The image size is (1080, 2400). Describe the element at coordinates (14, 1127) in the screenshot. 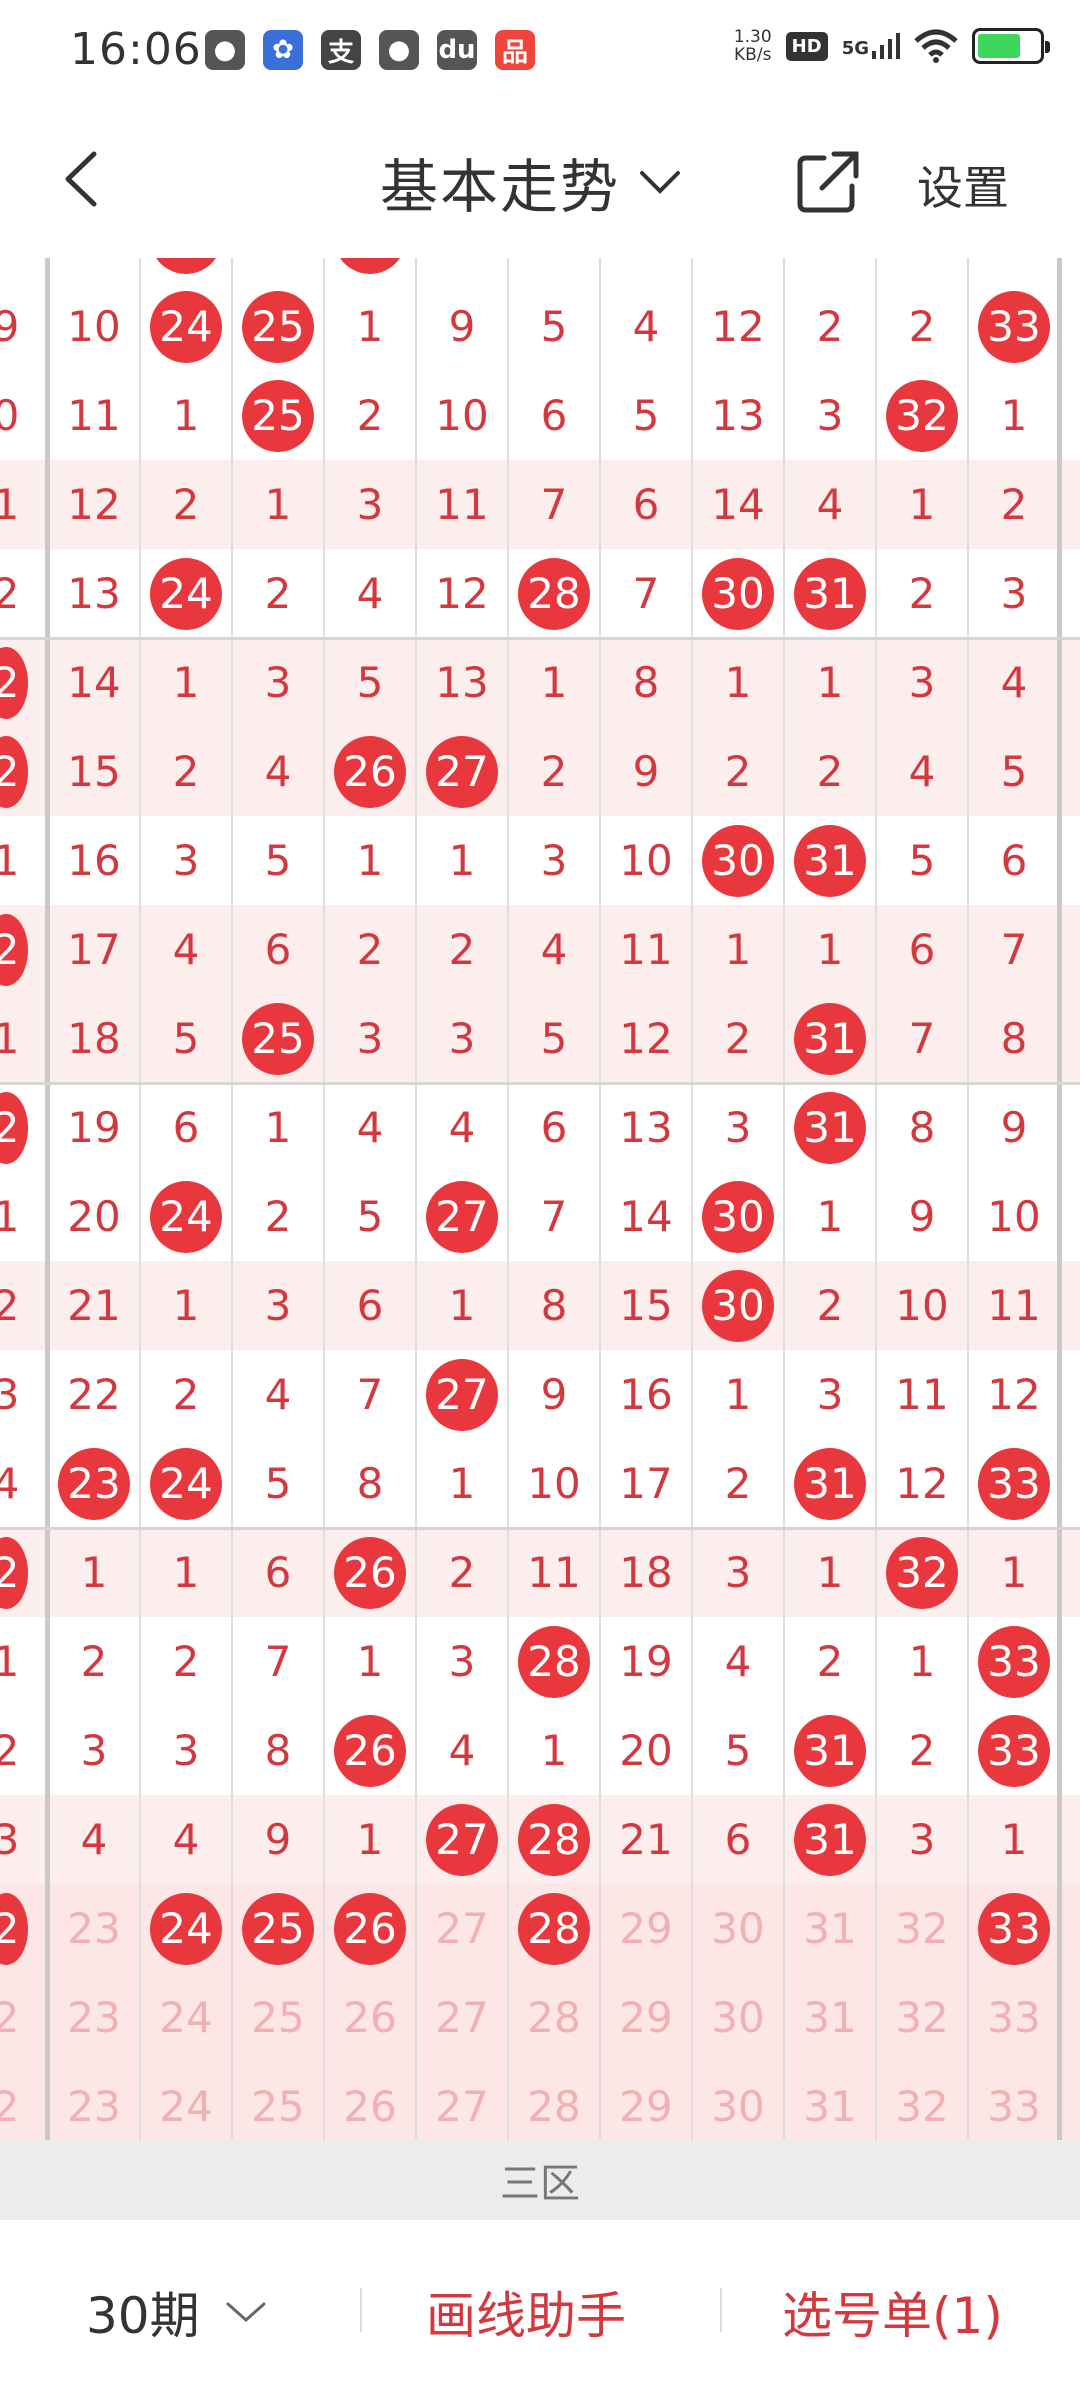

I see `grid-cell-edge: 2` at that location.